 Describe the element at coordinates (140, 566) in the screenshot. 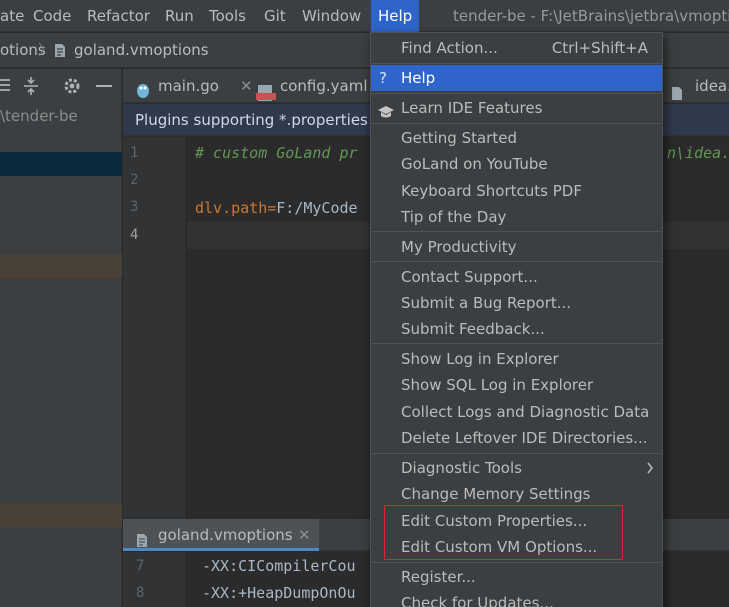

I see `line-number: 7` at that location.